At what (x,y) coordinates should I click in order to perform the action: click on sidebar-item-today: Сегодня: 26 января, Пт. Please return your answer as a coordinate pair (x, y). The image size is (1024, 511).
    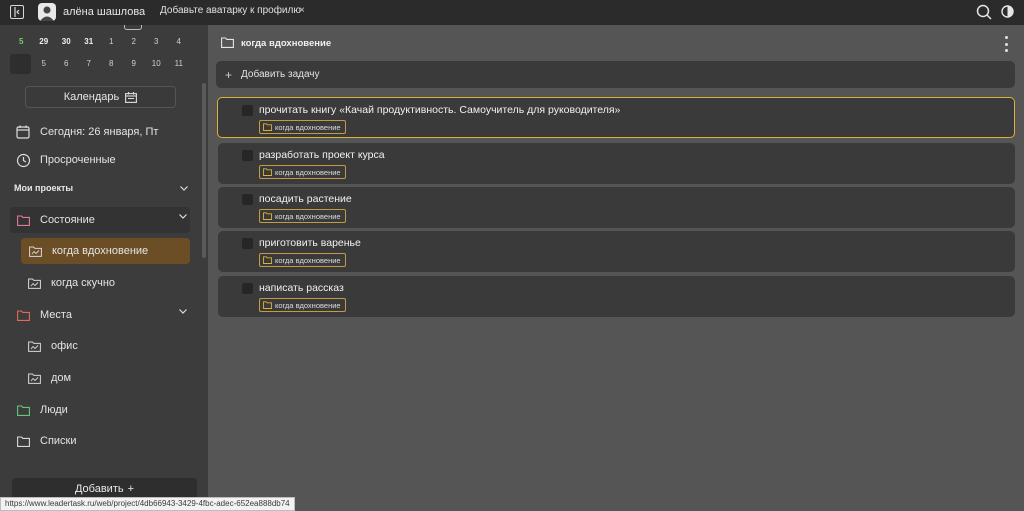
    Looking at the image, I should click on (100, 132).